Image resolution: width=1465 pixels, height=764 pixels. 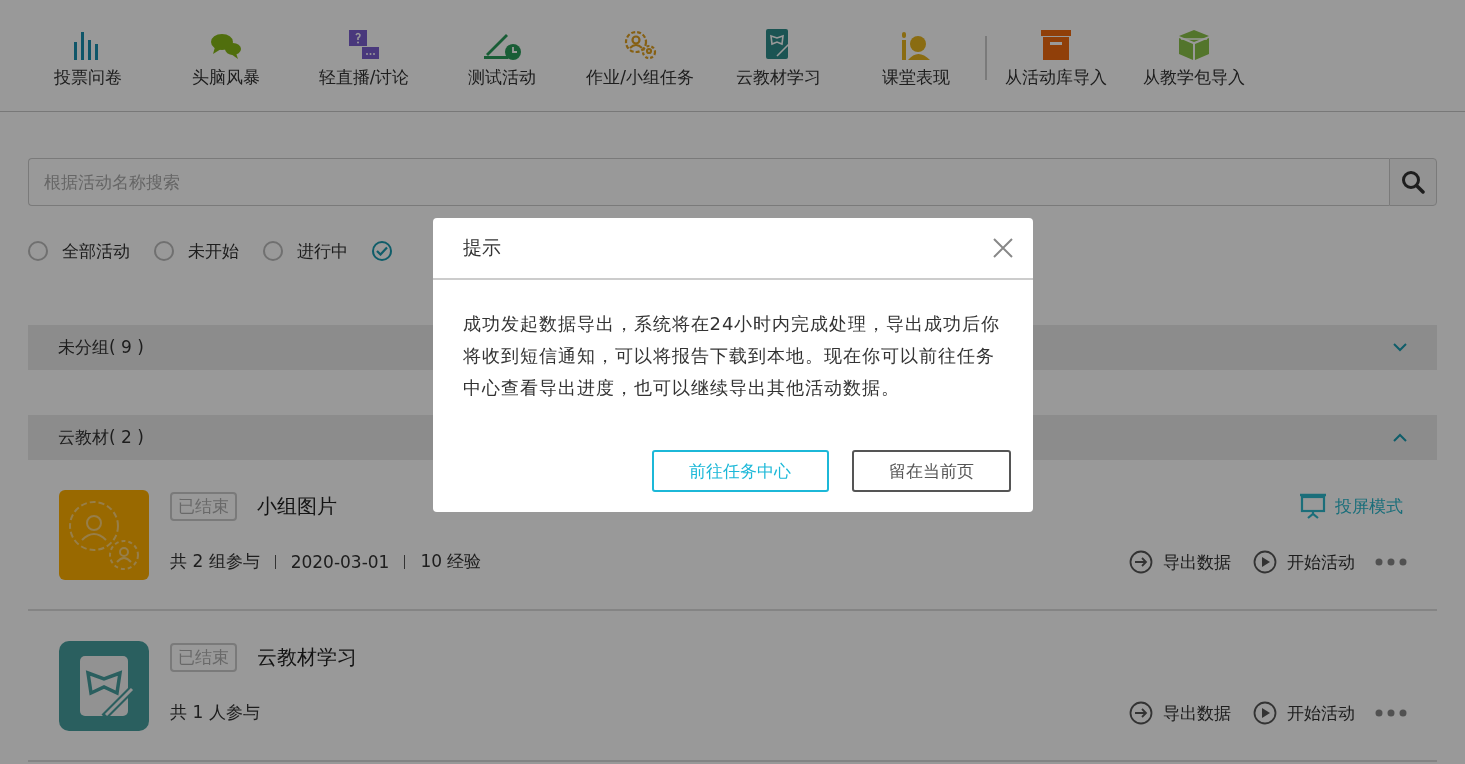 What do you see at coordinates (481, 247) in the screenshot?
I see `dialog-title: 提示` at bounding box center [481, 247].